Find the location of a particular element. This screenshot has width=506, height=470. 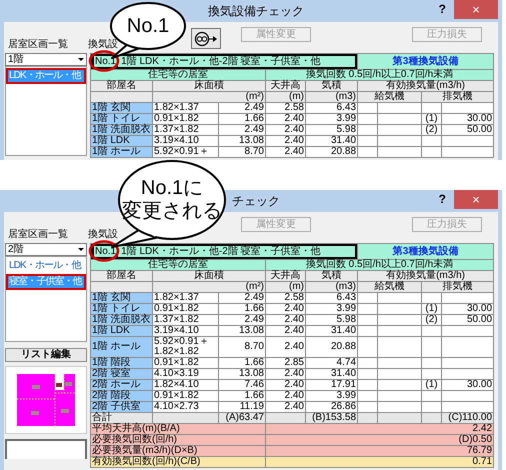

floor-select: 1階 is located at coordinates (46, 59).